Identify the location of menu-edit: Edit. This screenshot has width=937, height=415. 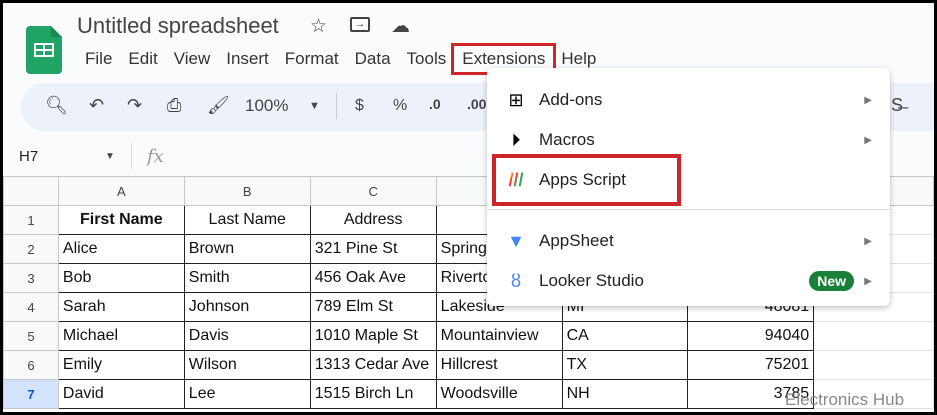
(142, 59).